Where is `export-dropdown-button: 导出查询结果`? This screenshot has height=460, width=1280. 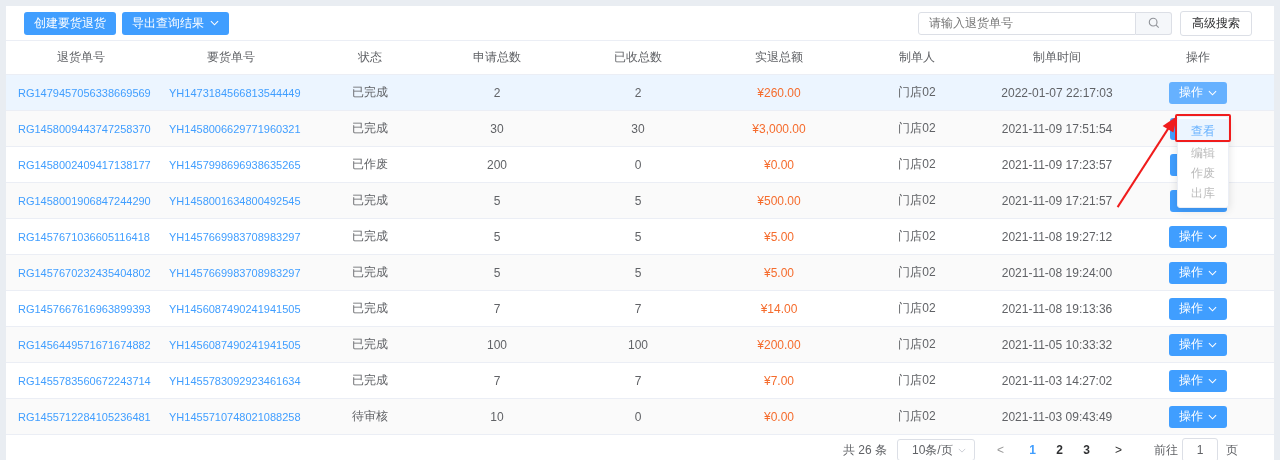
export-dropdown-button: 导出查询结果 is located at coordinates (175, 23).